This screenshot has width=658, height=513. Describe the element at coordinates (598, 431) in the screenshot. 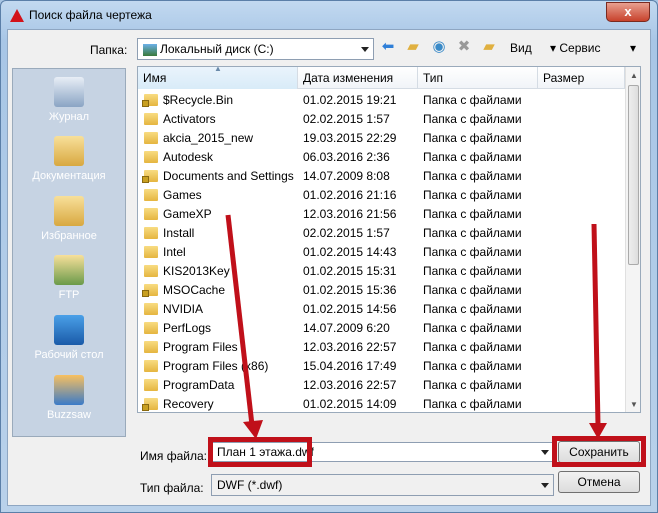

I see `arrow-head-save` at that location.